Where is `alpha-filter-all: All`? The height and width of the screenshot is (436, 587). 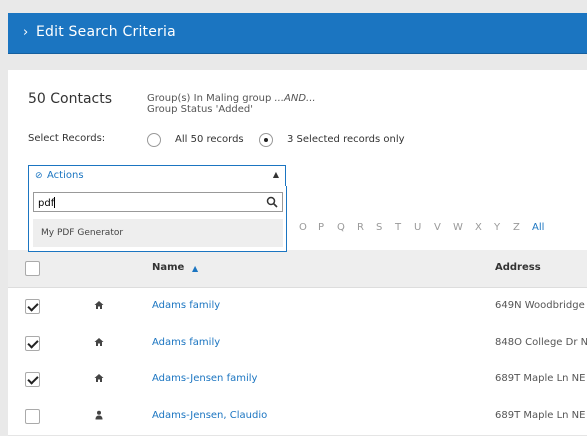 alpha-filter-all: All is located at coordinates (538, 227).